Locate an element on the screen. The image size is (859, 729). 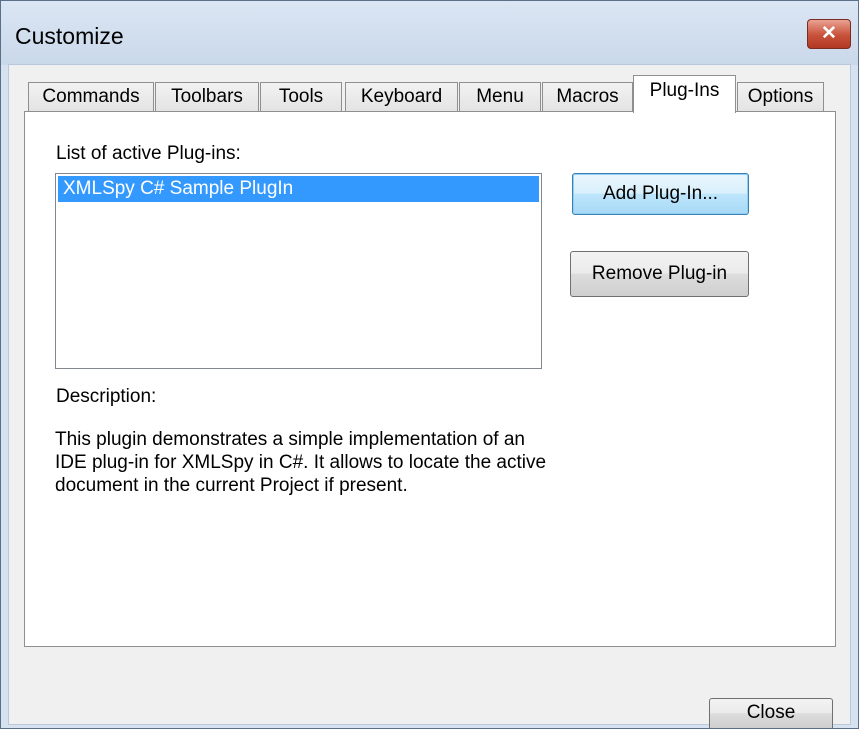
tab-keyboard: Keyboard is located at coordinates (401, 97).